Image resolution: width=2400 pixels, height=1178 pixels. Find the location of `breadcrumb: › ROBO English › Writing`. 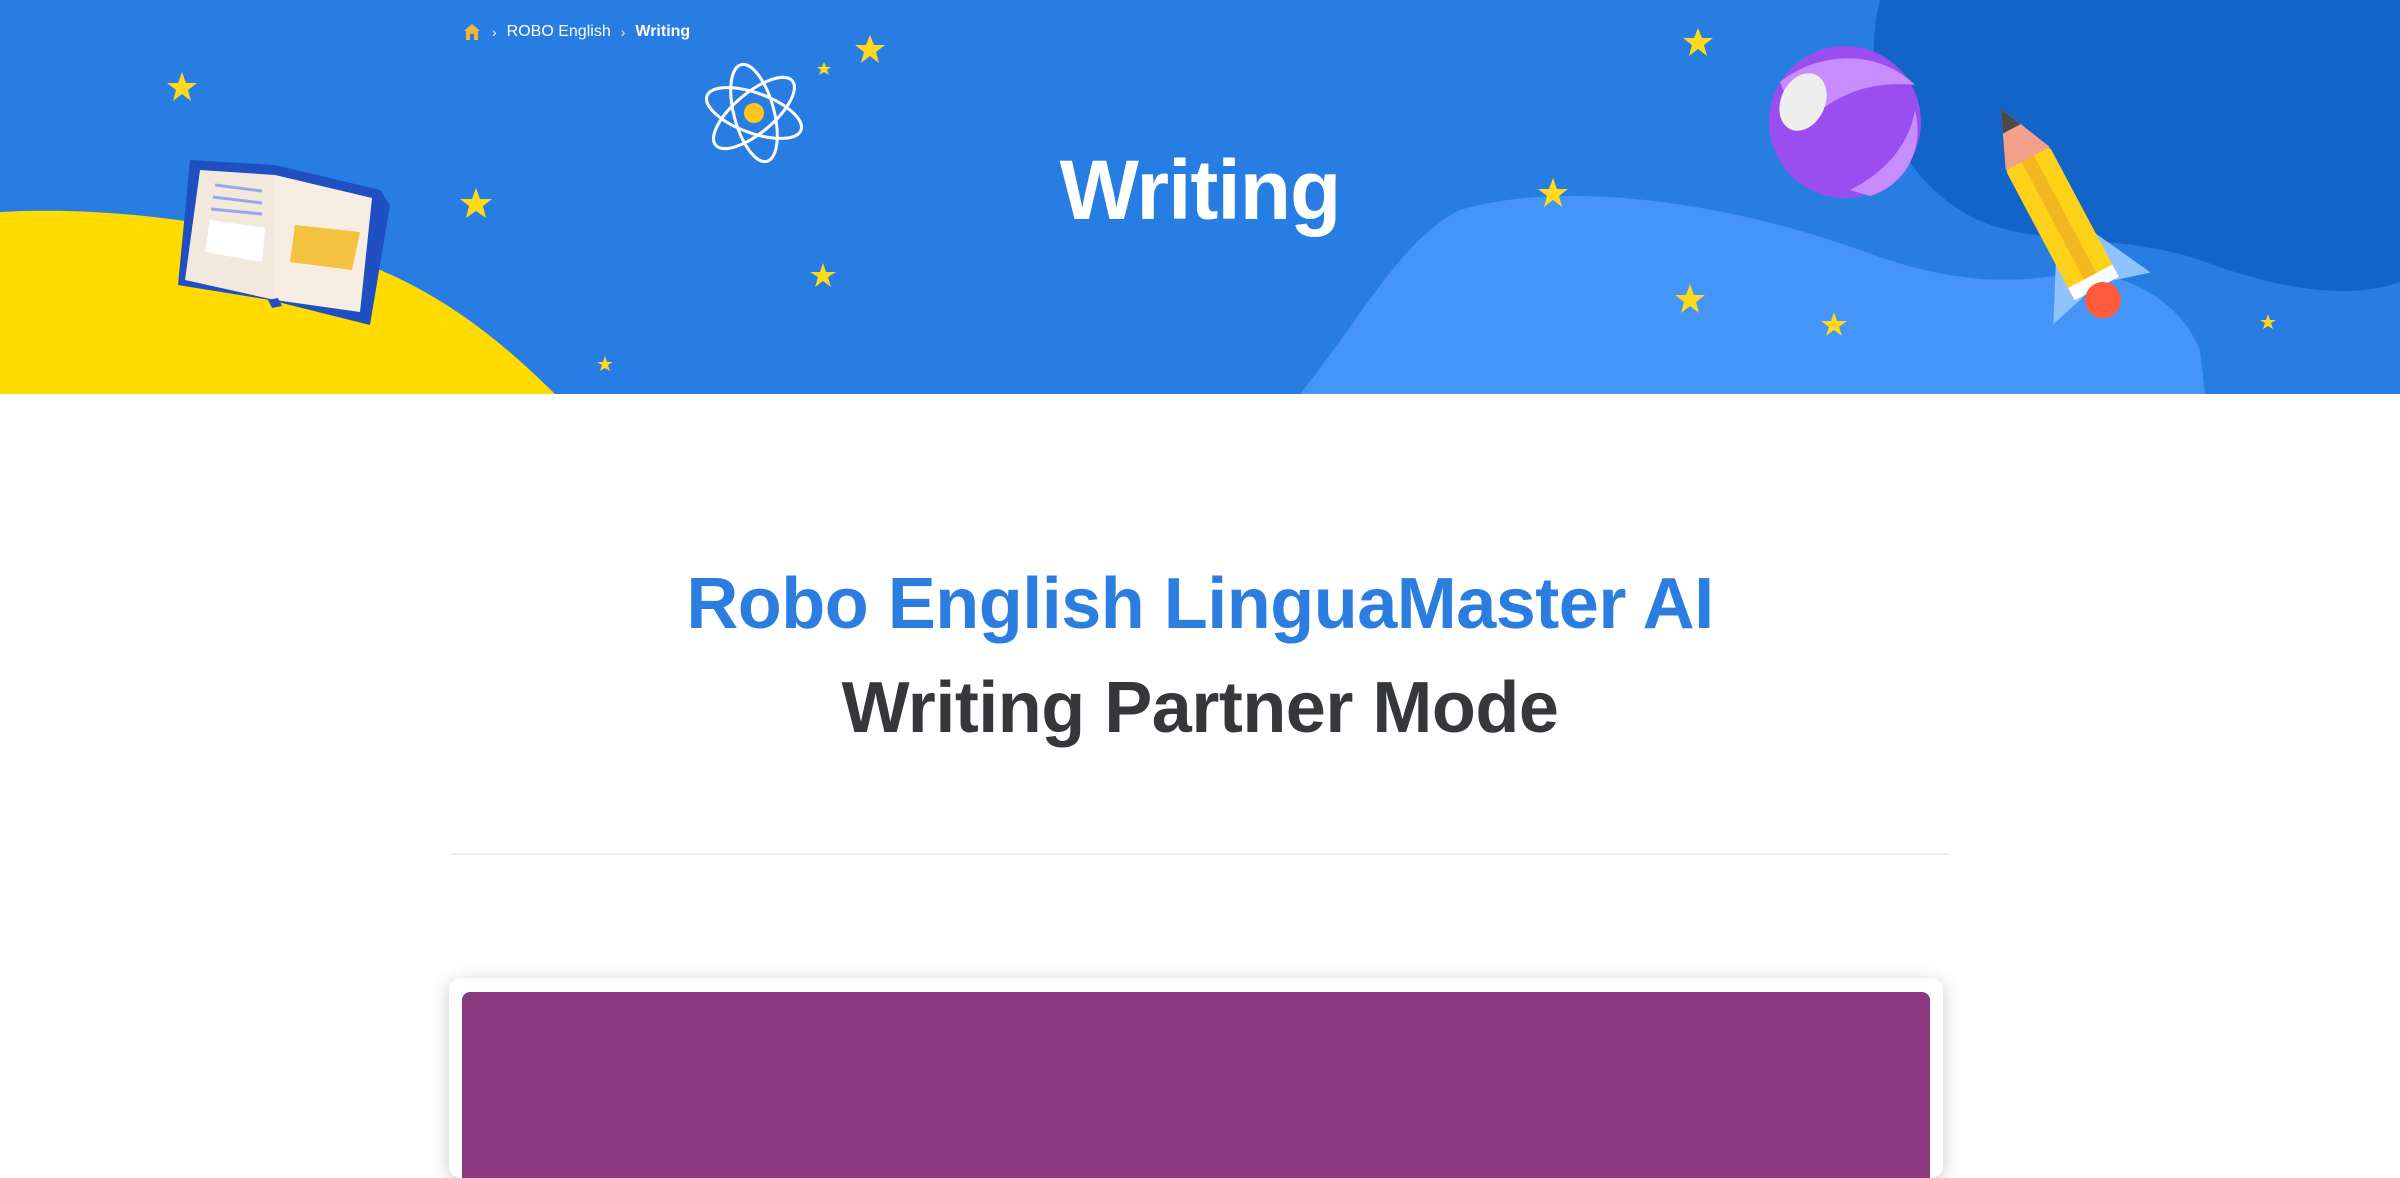

breadcrumb: › ROBO English › Writing is located at coordinates (576, 32).